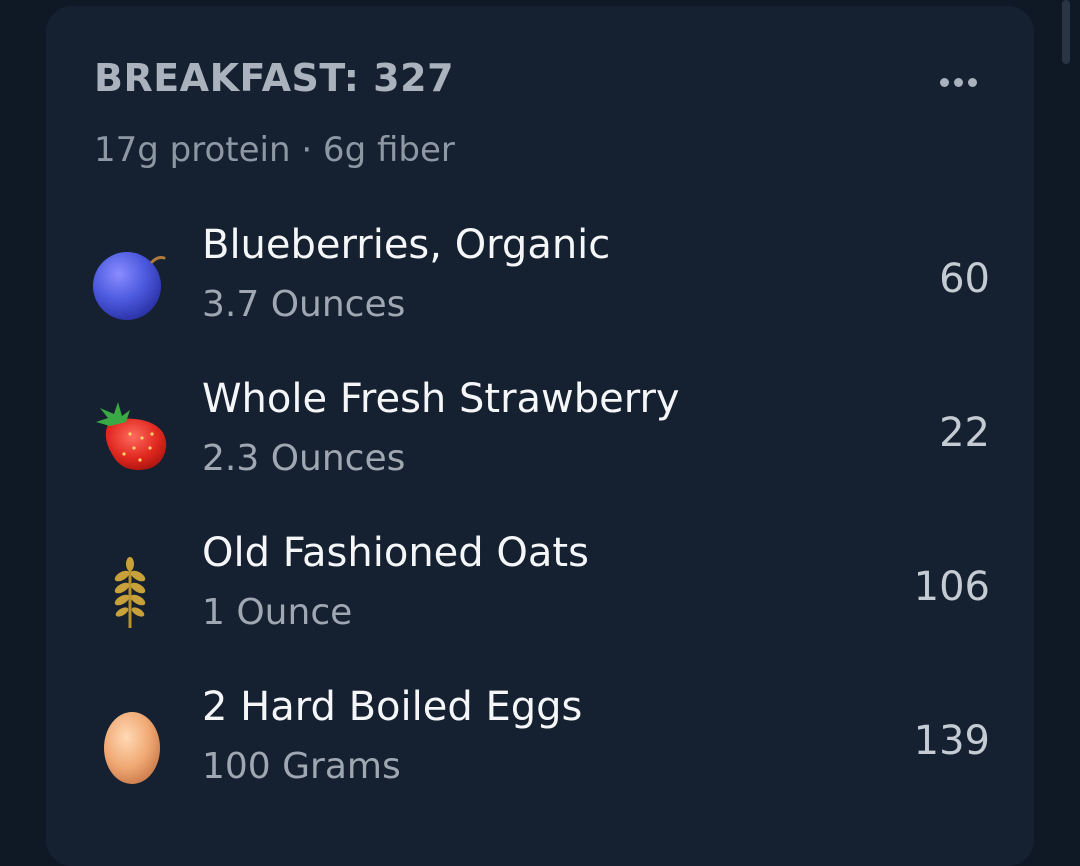 The image size is (1080, 866). What do you see at coordinates (131, 436) in the screenshot?
I see `strawberry-icon` at bounding box center [131, 436].